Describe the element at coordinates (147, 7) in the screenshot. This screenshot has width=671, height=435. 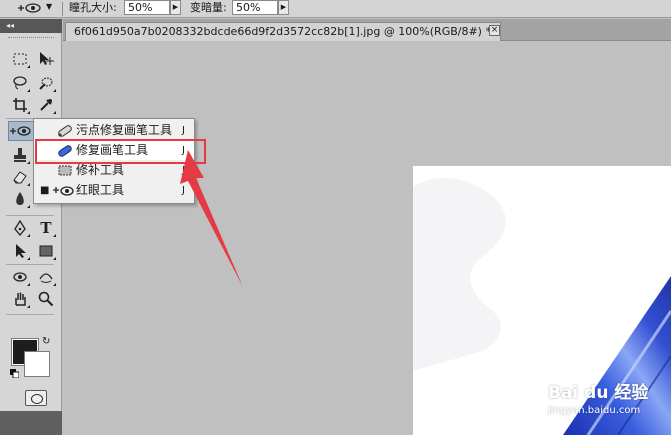
I see `pupil-size-input: 50%` at that location.